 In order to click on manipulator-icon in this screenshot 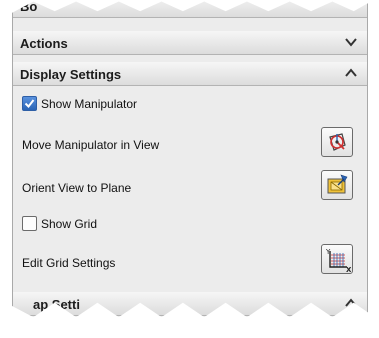, I will do `click(337, 142)`.